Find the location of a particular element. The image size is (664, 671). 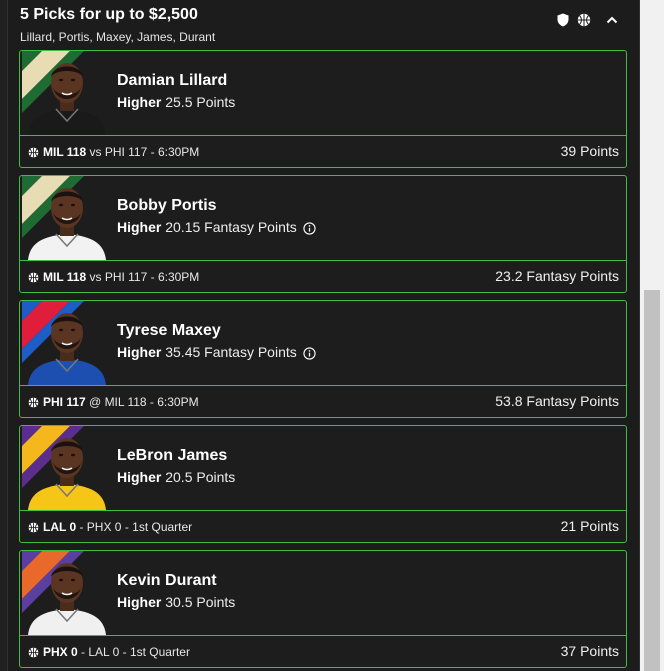

pick-line: Higher 20.5 Points is located at coordinates (176, 477).